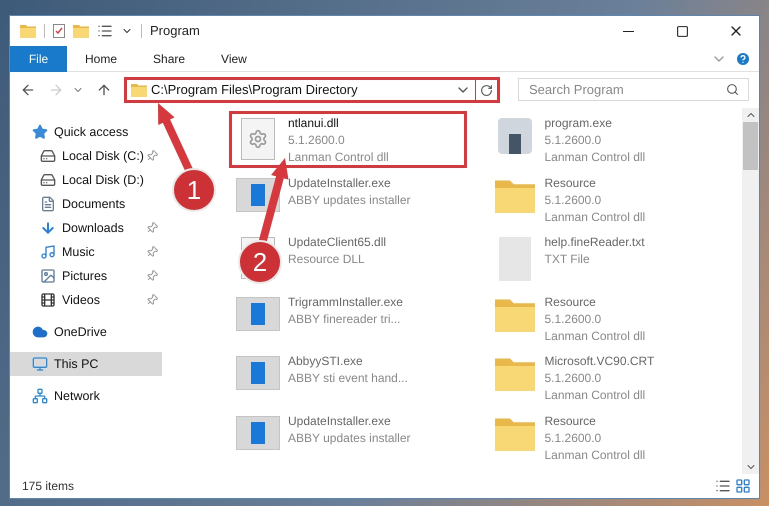 The width and height of the screenshot is (769, 506). What do you see at coordinates (86, 396) in the screenshot?
I see `sidebar-item: Network` at bounding box center [86, 396].